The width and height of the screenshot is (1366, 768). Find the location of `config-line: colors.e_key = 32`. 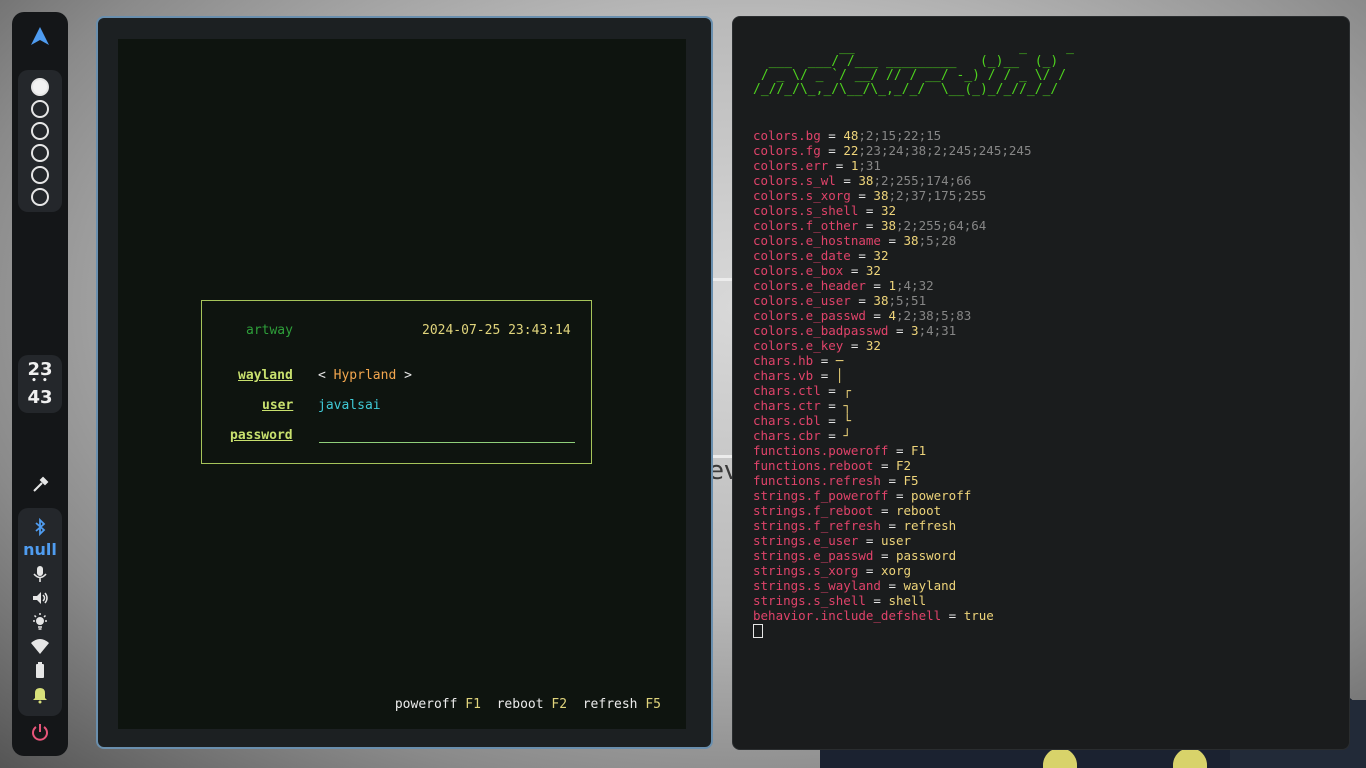

config-line: colors.e_key = 32 is located at coordinates (892, 345).